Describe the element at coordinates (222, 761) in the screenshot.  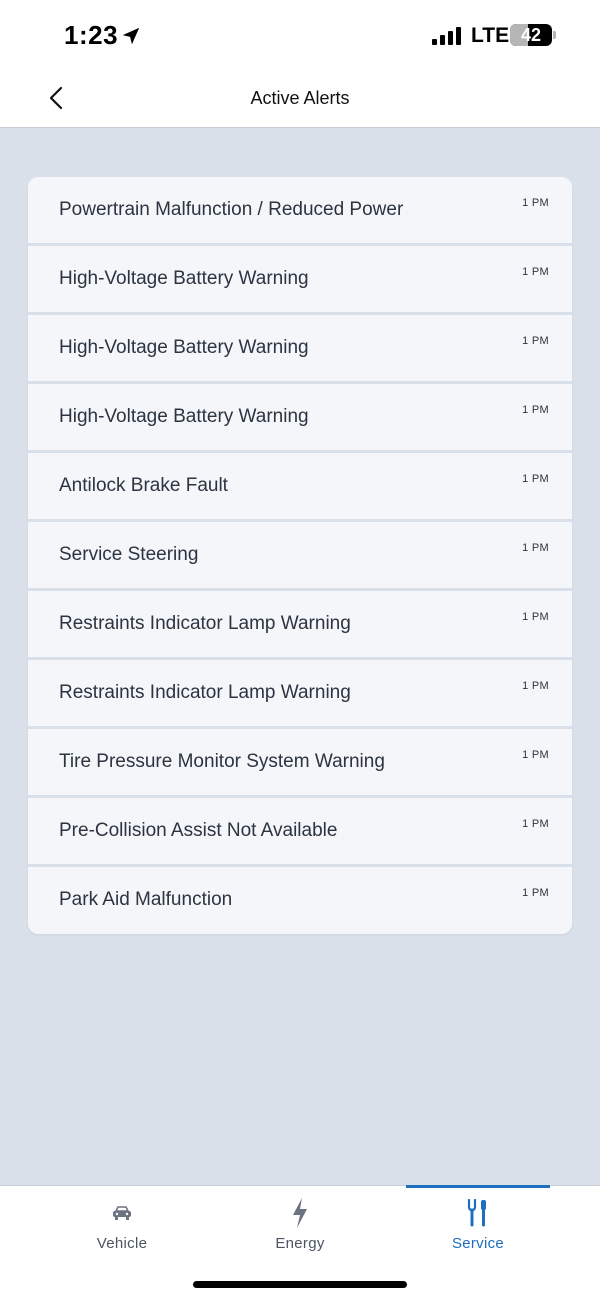
I see `alert-title: Tire Pressure Monitor System Warning` at that location.